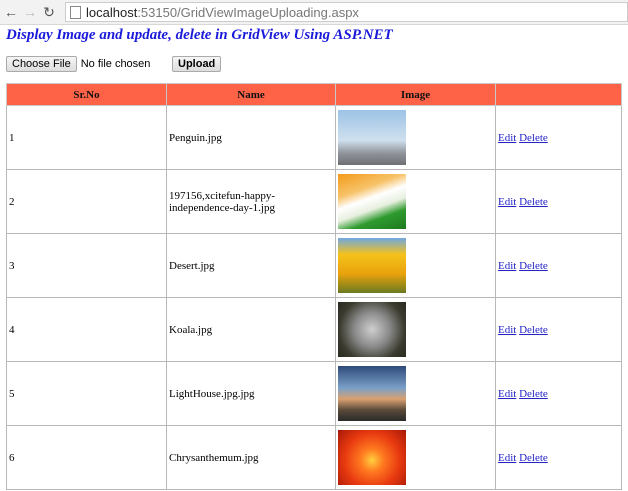 The image size is (628, 491). Describe the element at coordinates (41, 64) in the screenshot. I see `choose-file-button: Choose File` at that location.